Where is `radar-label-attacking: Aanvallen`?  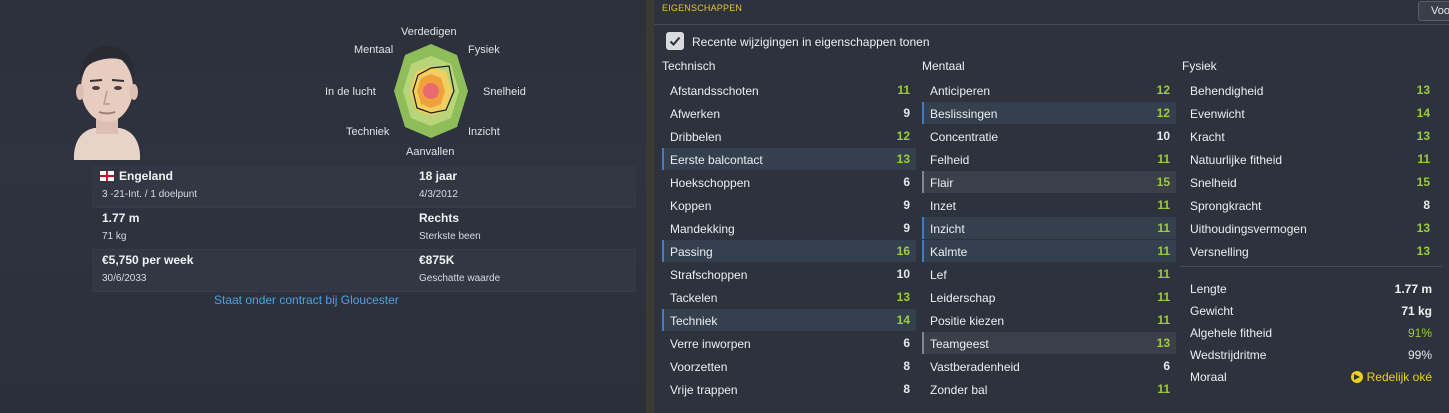
radar-label-attacking: Aanvallen is located at coordinates (430, 152).